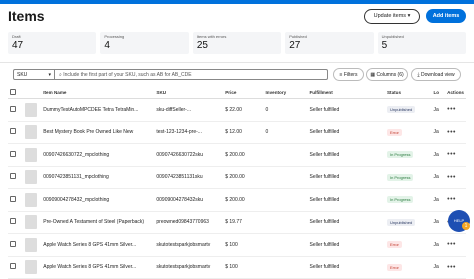 The height and width of the screenshot is (279, 474). Describe the element at coordinates (189, 92) in the screenshot. I see `col-sku: SKU` at that location.